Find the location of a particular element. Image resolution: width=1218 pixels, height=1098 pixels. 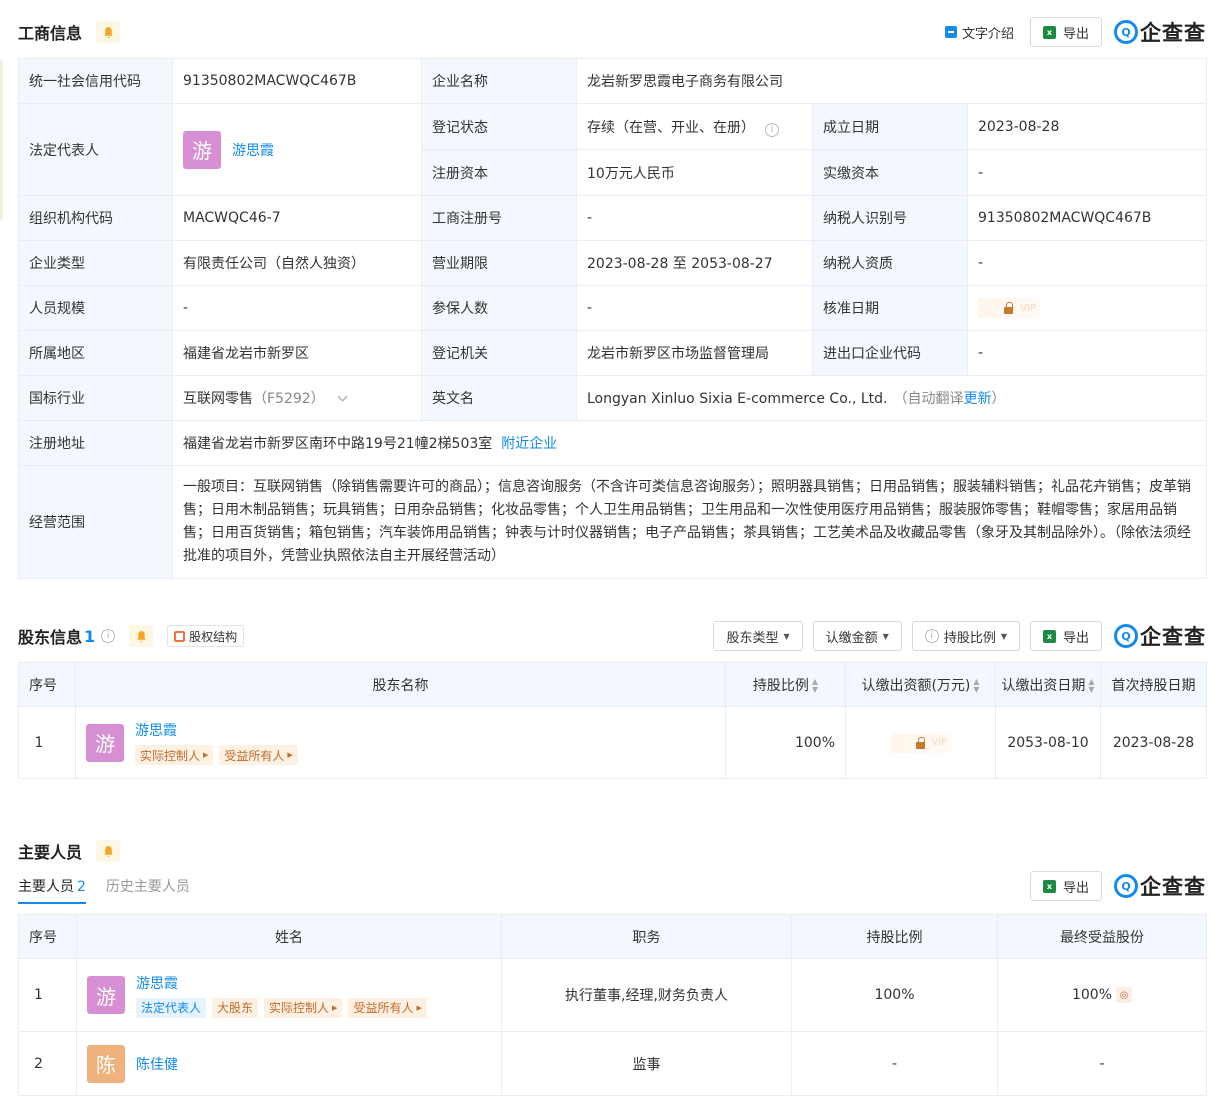

translate-update-link: 更新 is located at coordinates (978, 399).